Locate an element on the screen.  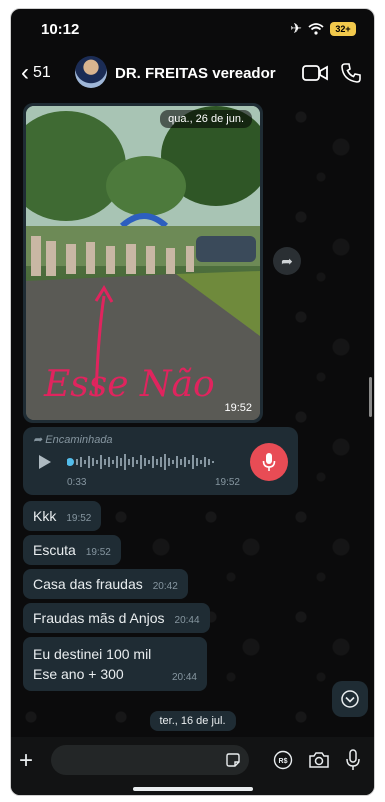
scroll-down-button is located at coordinates (350, 699).